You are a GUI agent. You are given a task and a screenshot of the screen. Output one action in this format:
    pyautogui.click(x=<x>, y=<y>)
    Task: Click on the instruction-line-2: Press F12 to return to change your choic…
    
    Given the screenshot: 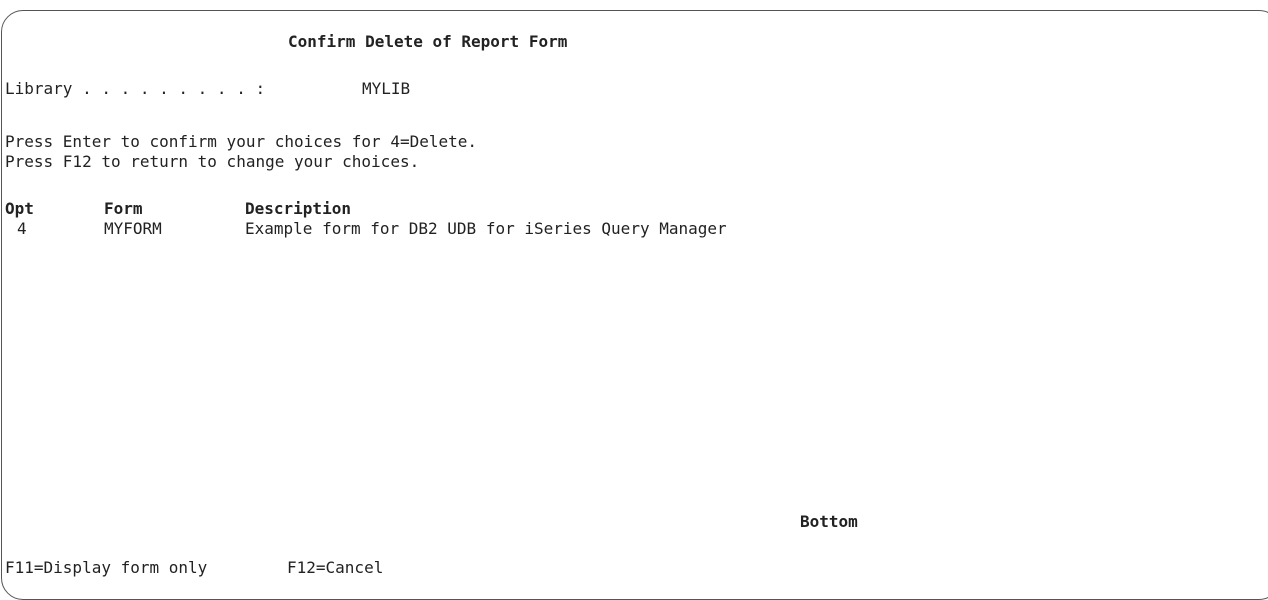 What is the action you would take?
    pyautogui.click(x=212, y=161)
    